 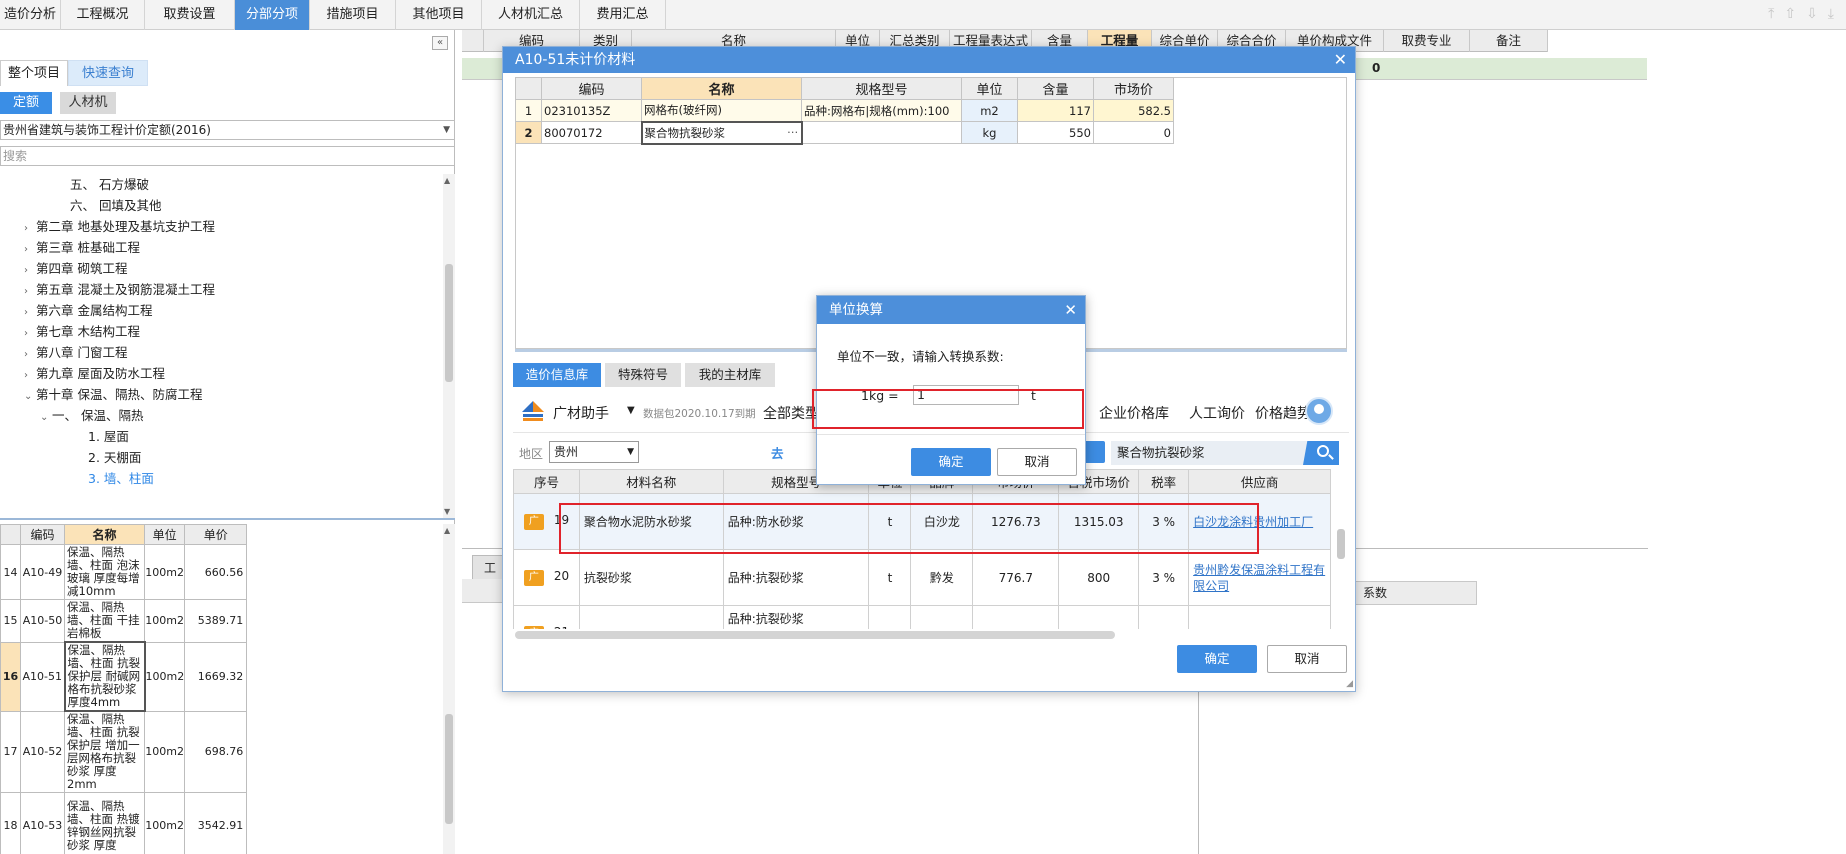 What do you see at coordinates (890, 577) in the screenshot?
I see `result-unit: t` at bounding box center [890, 577].